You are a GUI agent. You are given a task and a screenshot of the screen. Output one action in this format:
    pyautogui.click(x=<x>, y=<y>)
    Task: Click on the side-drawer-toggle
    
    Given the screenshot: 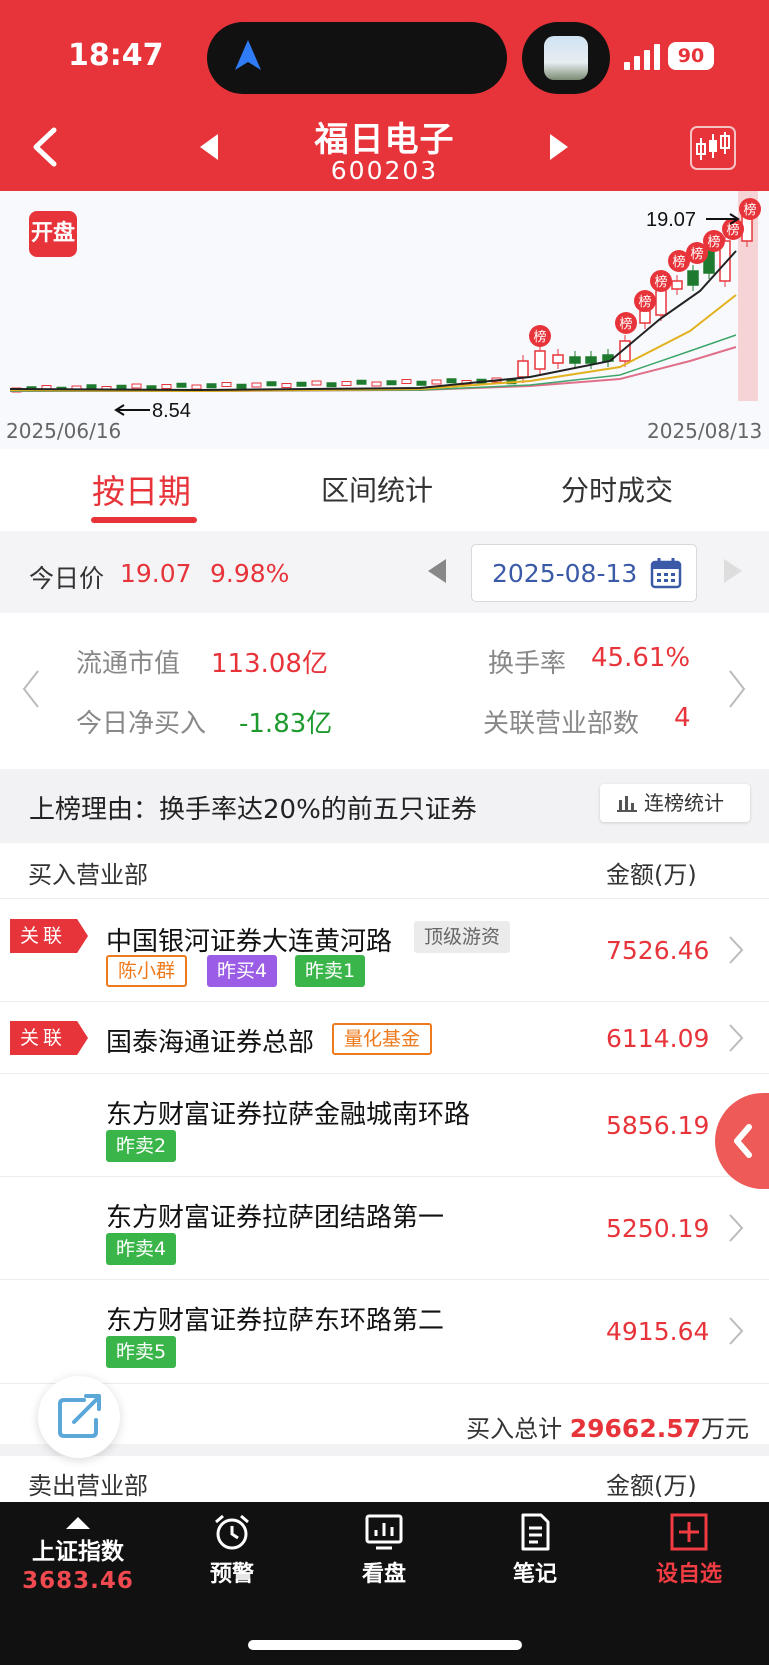 What is the action you would take?
    pyautogui.click(x=742, y=1141)
    